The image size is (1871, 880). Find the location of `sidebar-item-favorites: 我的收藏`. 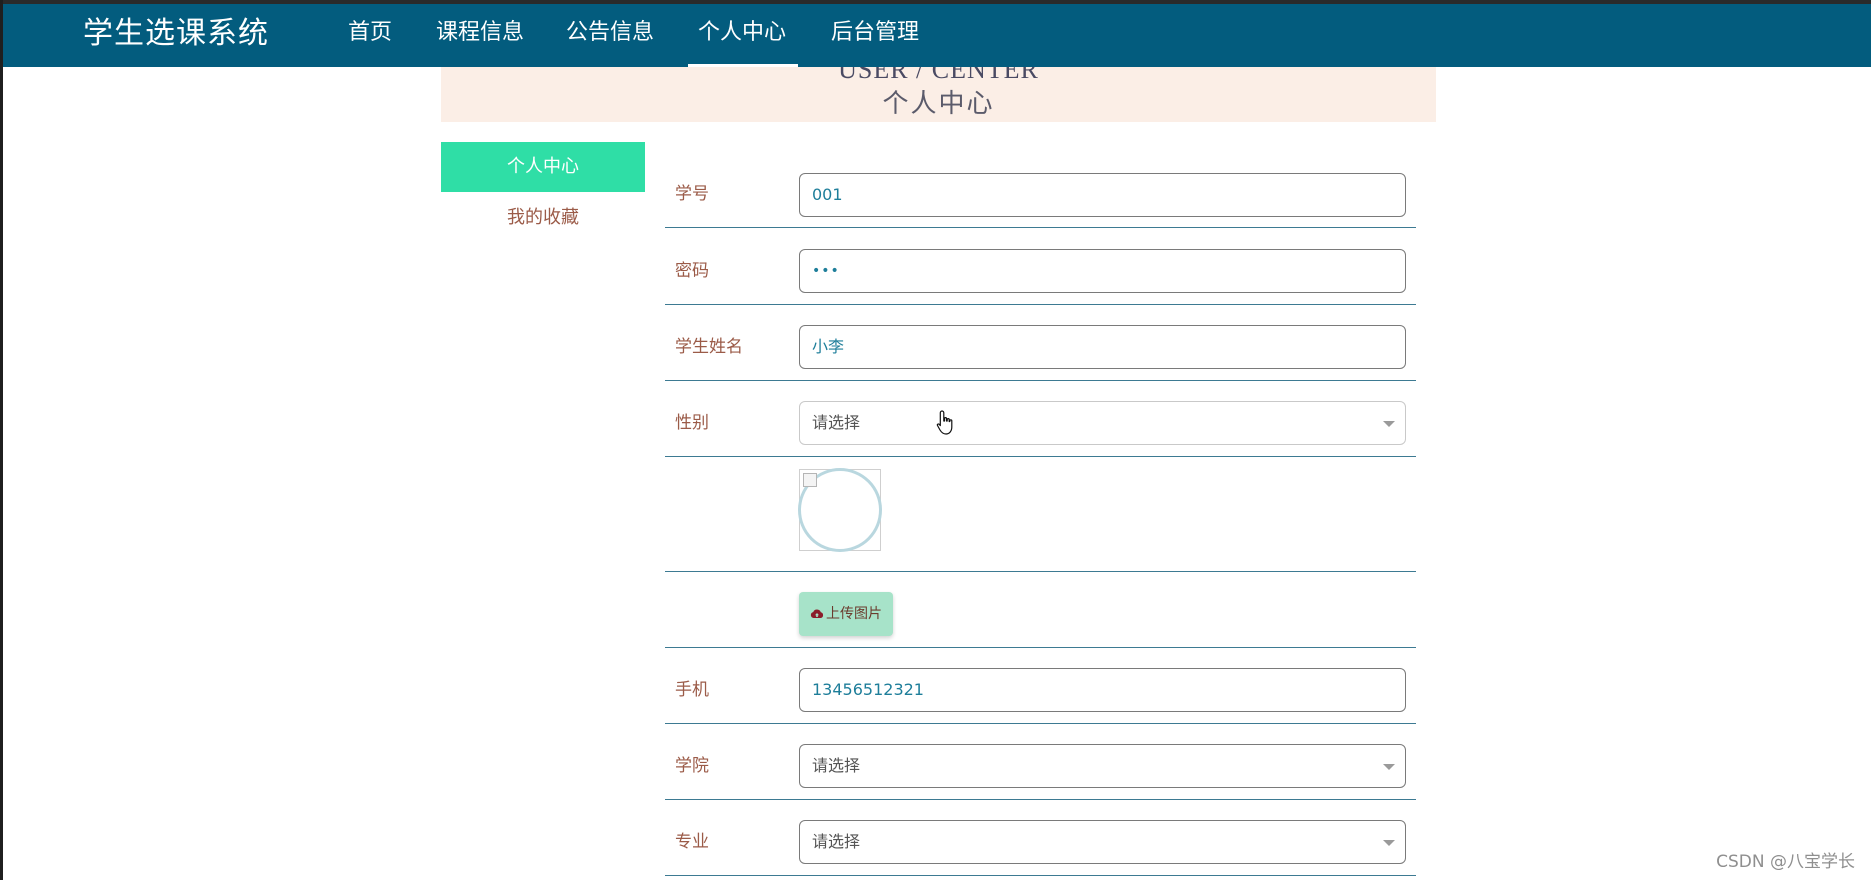

sidebar-item-favorites: 我的收藏 is located at coordinates (543, 218).